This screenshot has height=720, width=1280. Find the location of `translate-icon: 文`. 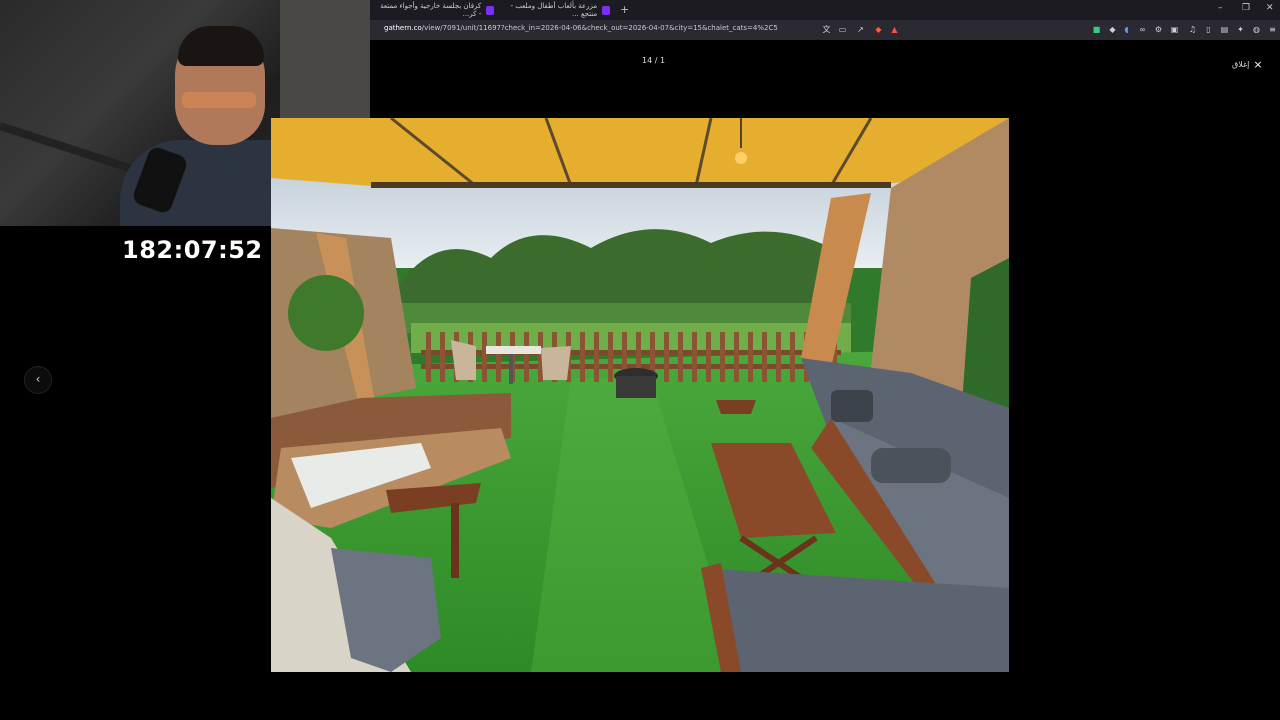

translate-icon: 文 is located at coordinates (826, 29).